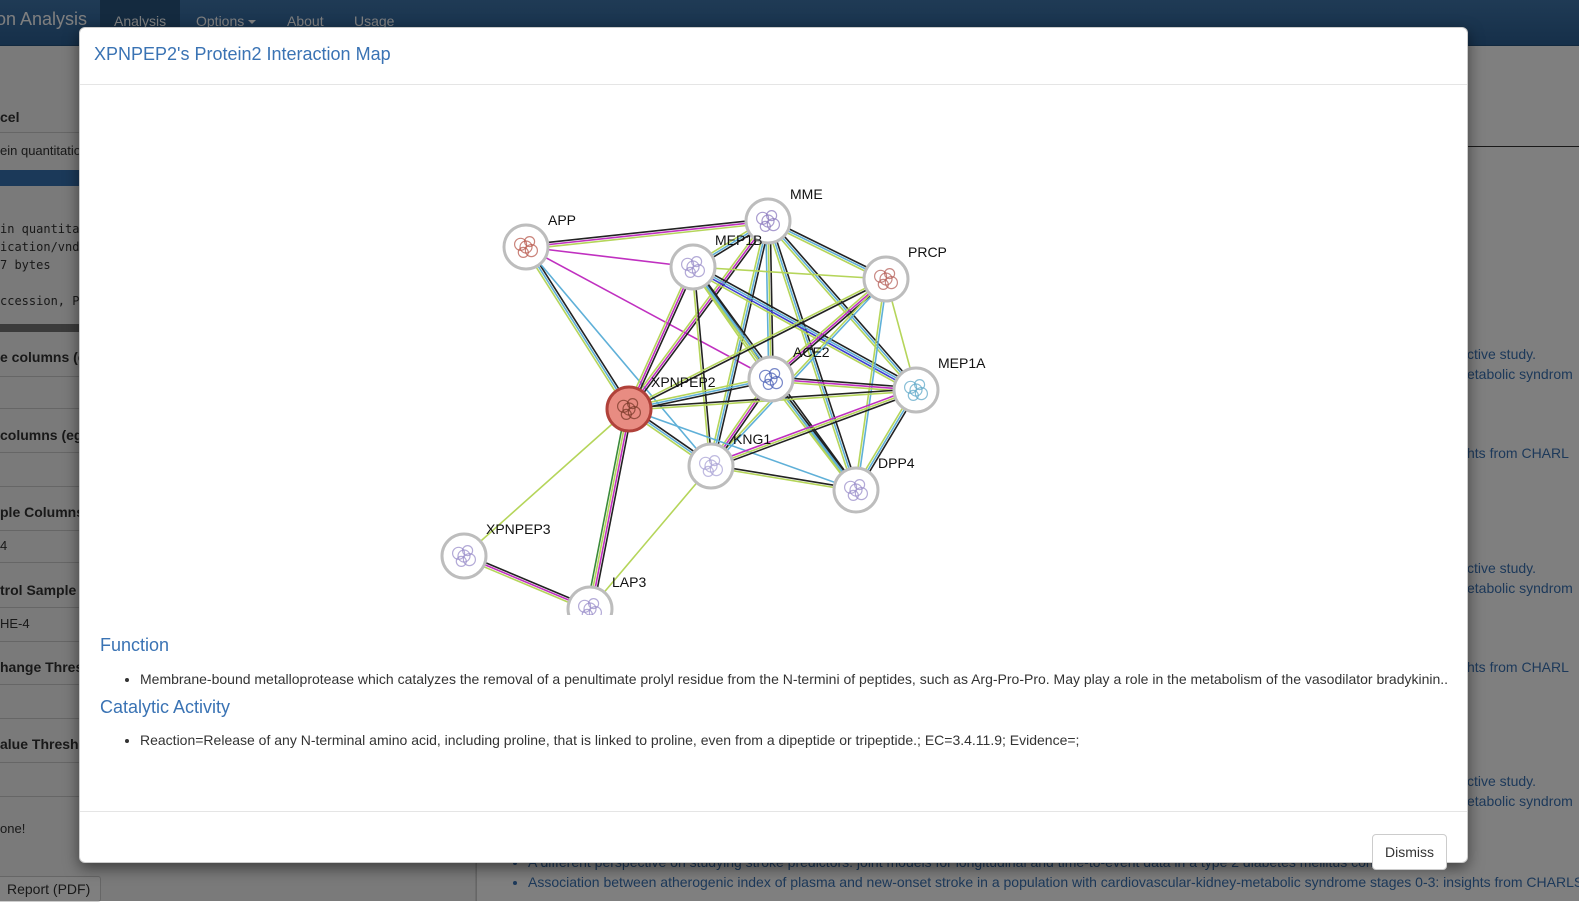 Image resolution: width=1579 pixels, height=902 pixels. I want to click on node-label: KNG1, so click(752, 439).